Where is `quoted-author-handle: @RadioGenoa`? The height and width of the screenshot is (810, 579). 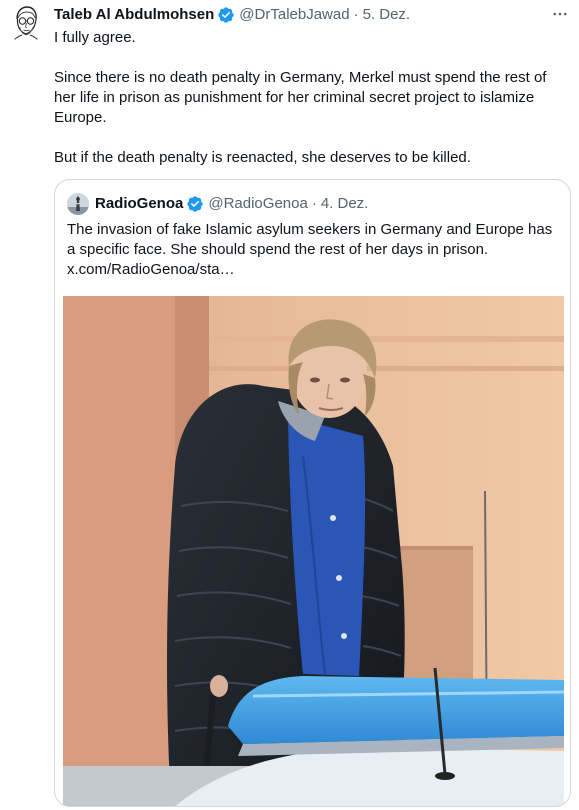 quoted-author-handle: @RadioGenoa is located at coordinates (257, 204).